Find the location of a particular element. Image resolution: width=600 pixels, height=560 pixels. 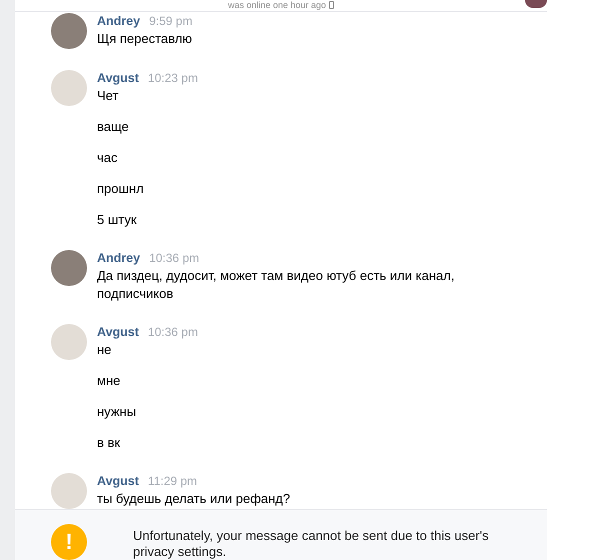

privacy-notice: Unfortunately, your message cannot be sent due to this user's privacy settings. is located at coordinates (311, 544).